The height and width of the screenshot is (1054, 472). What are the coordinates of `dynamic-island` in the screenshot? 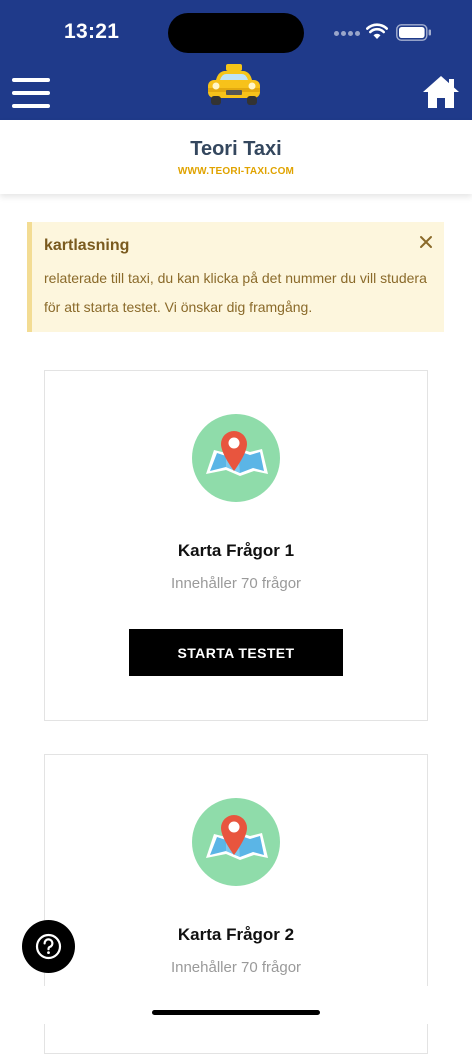 It's located at (236, 33).